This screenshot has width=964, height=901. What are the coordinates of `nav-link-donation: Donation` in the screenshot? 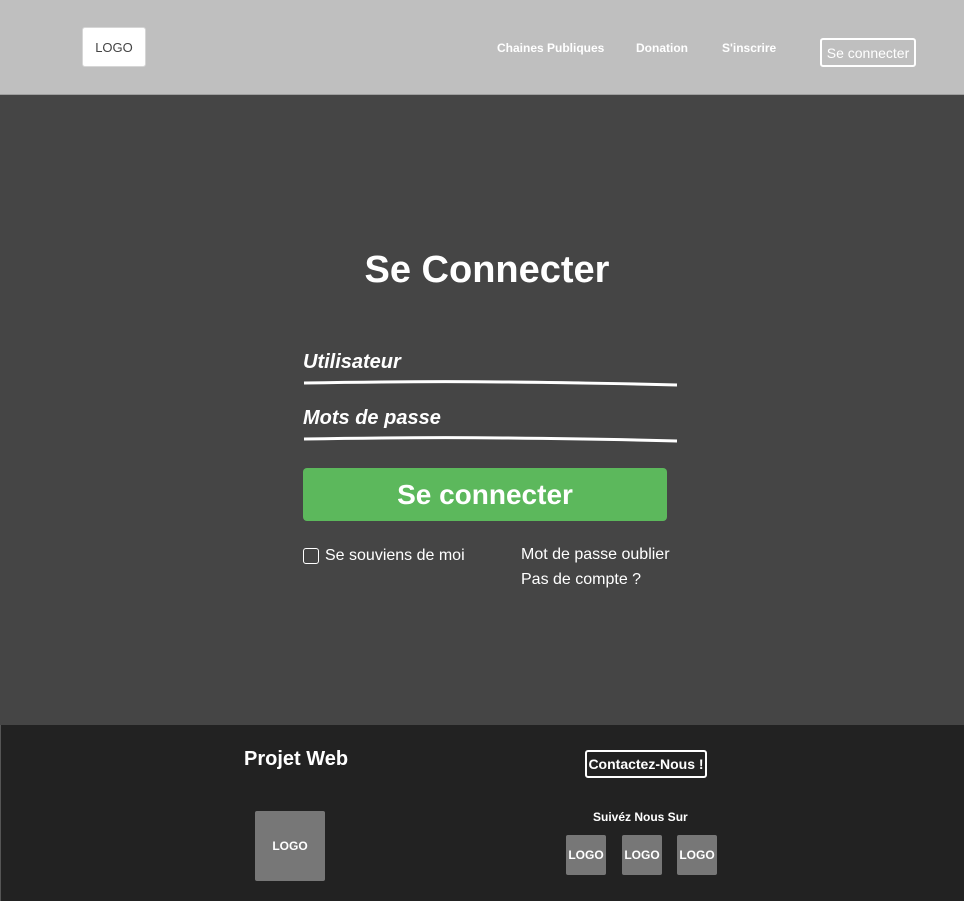 It's located at (662, 48).